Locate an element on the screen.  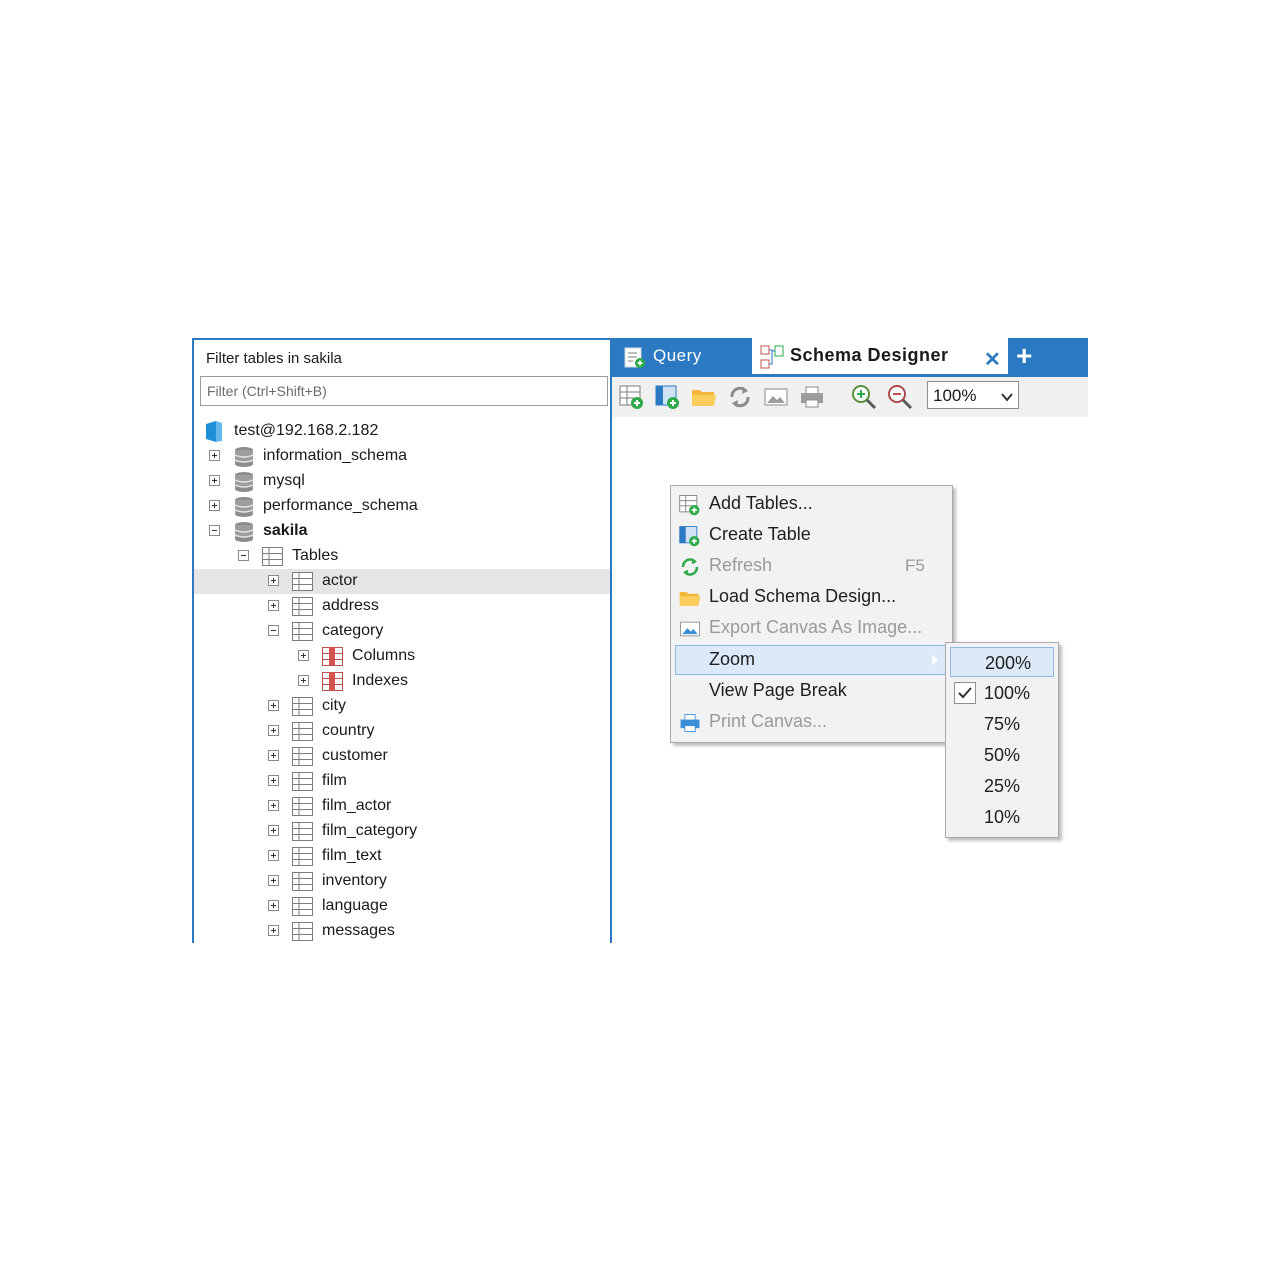
menu-item-view-page-break: View Page Break is located at coordinates (811, 691).